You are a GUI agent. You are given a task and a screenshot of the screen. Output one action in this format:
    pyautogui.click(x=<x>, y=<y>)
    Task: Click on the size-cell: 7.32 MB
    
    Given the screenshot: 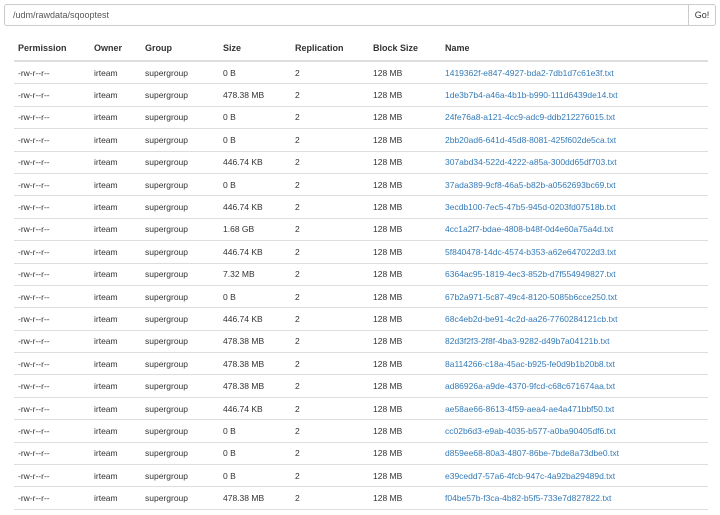 What is the action you would take?
    pyautogui.click(x=255, y=274)
    